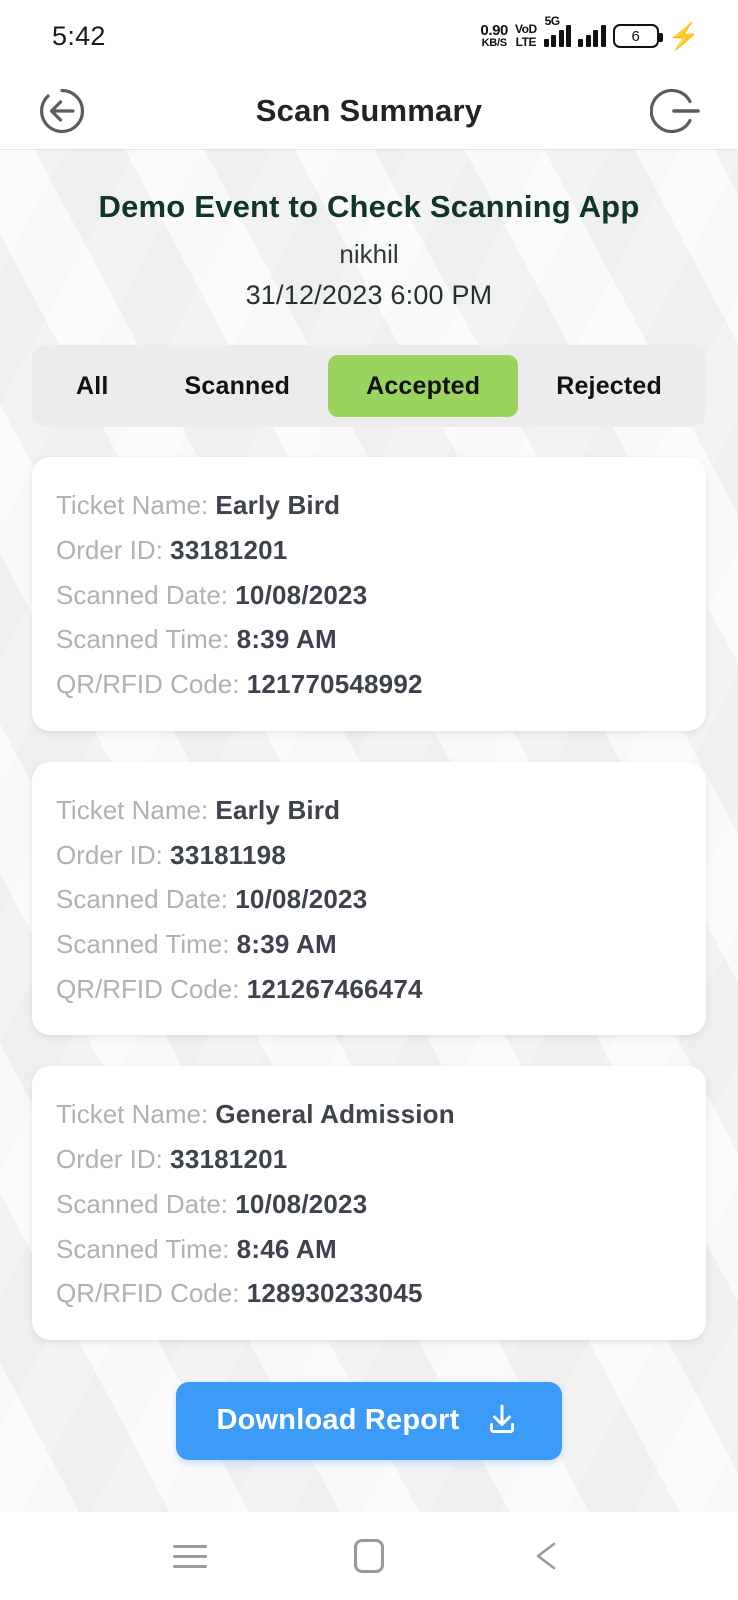  I want to click on qr-code-value: 121770548992, so click(334, 684).